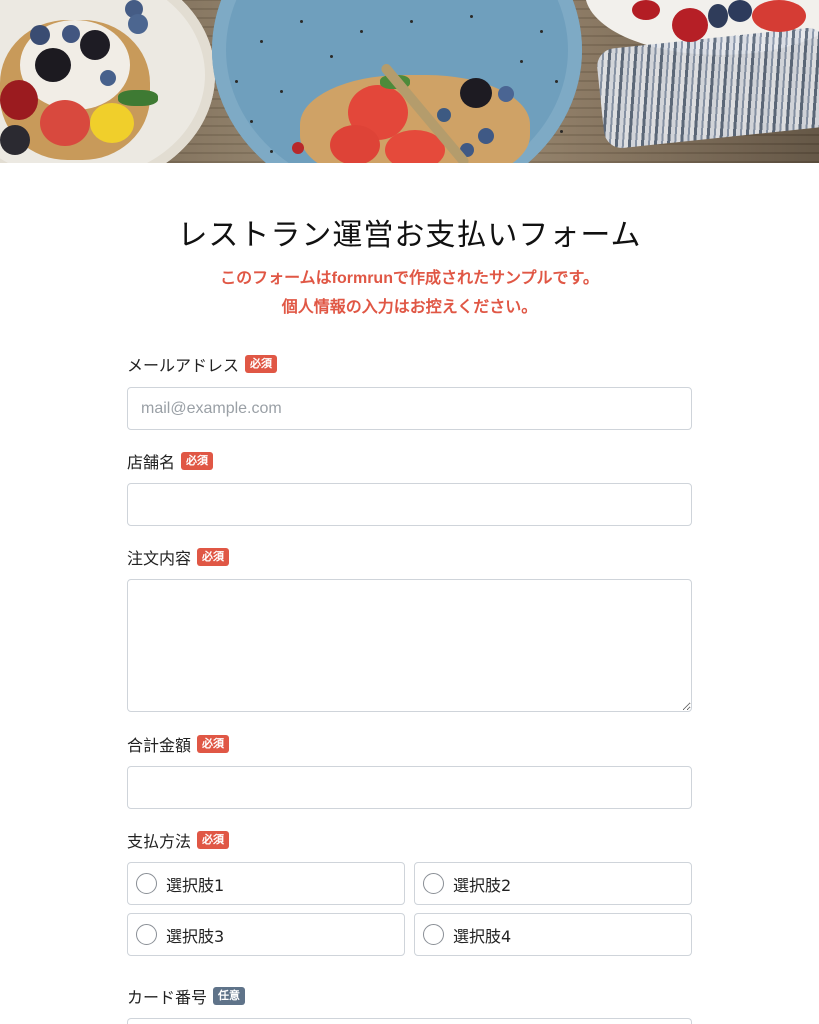 This screenshot has height=1024, width=819. Describe the element at coordinates (409, 504) in the screenshot. I see `store-name-input` at that location.